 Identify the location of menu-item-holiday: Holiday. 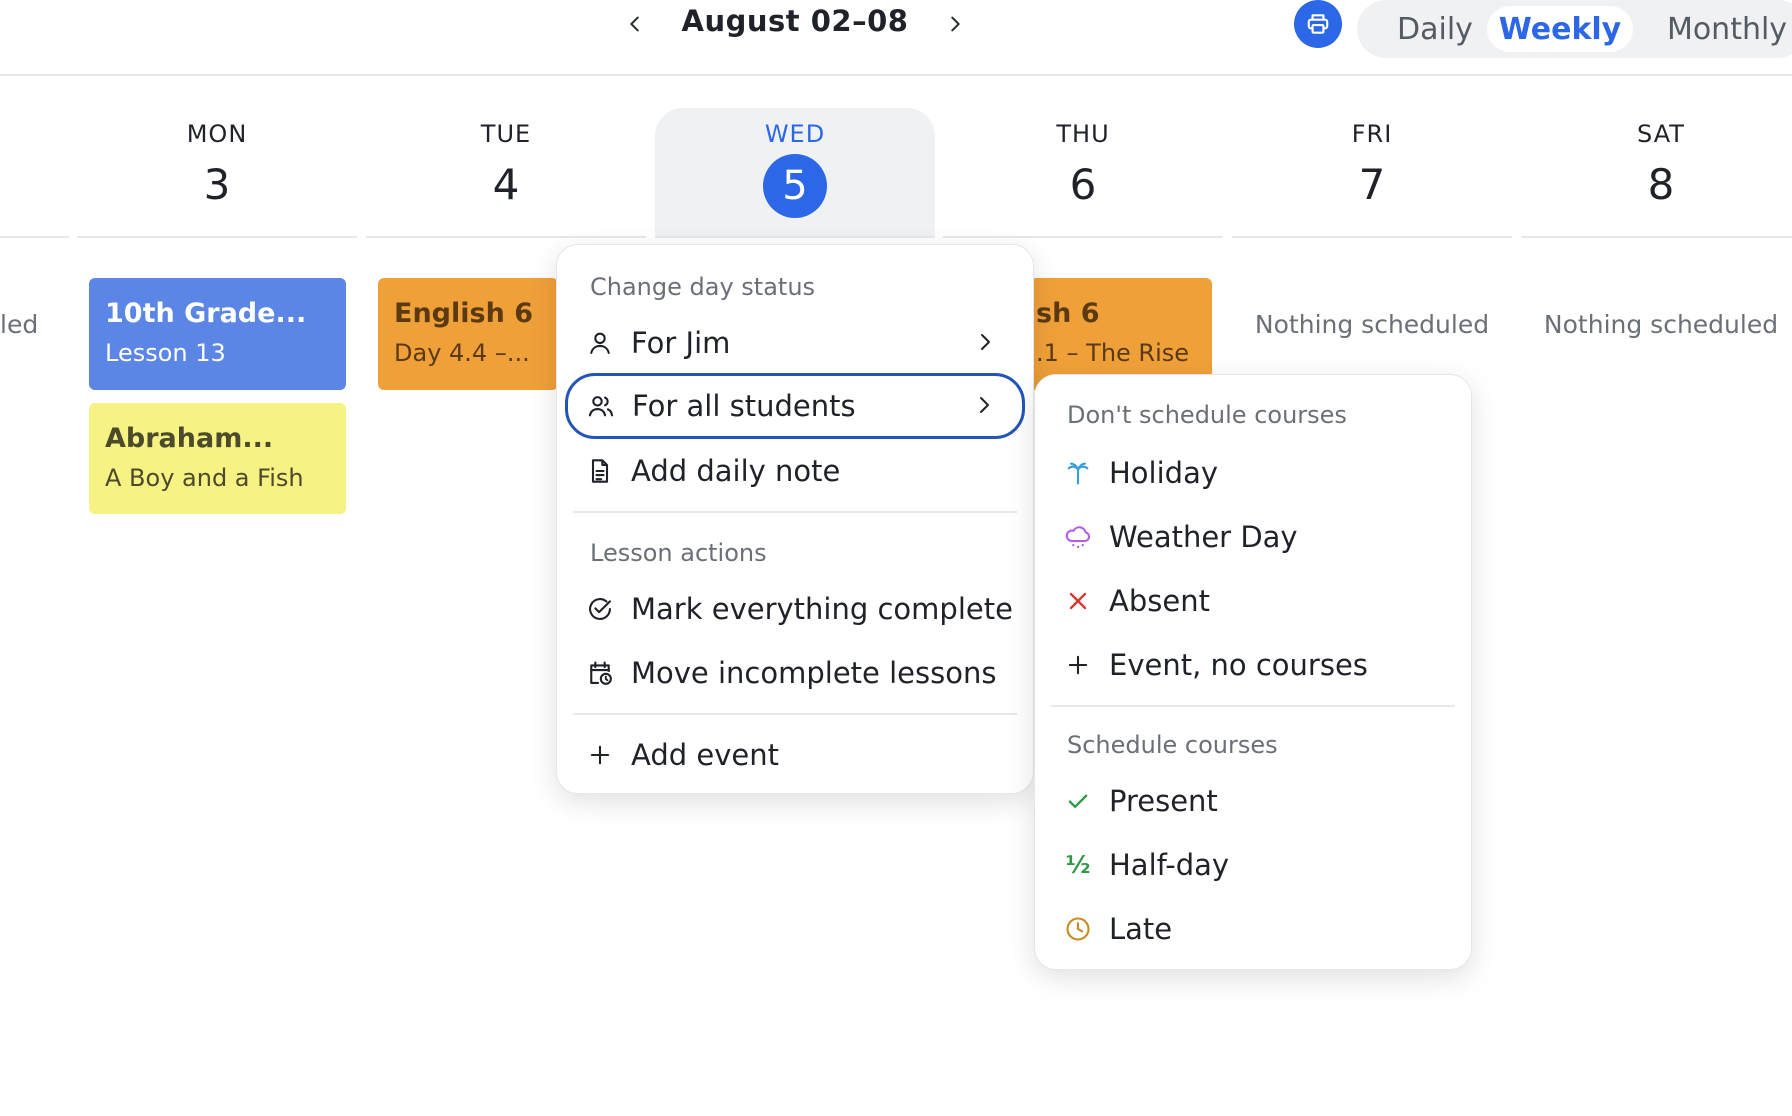
(1253, 473).